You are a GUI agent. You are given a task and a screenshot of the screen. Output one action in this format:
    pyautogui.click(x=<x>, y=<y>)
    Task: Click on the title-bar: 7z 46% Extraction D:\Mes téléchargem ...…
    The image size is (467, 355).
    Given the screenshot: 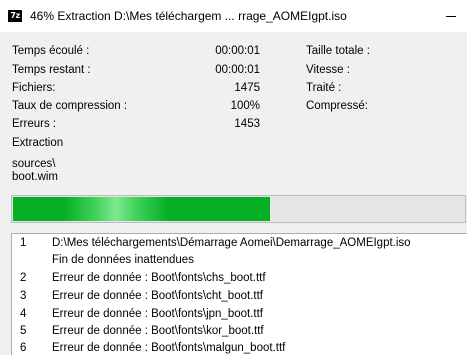 What is the action you would take?
    pyautogui.click(x=233, y=16)
    